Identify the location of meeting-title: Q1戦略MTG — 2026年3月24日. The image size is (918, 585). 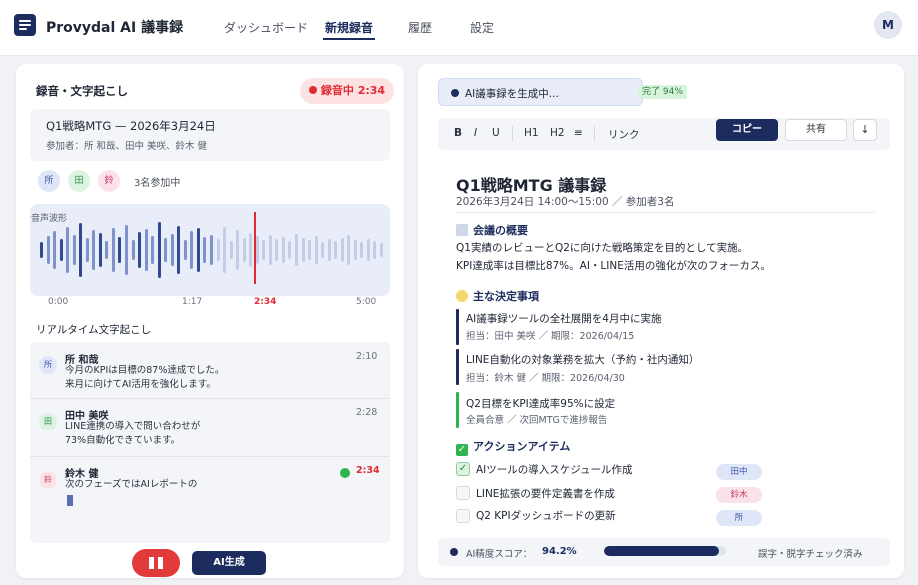
(131, 126).